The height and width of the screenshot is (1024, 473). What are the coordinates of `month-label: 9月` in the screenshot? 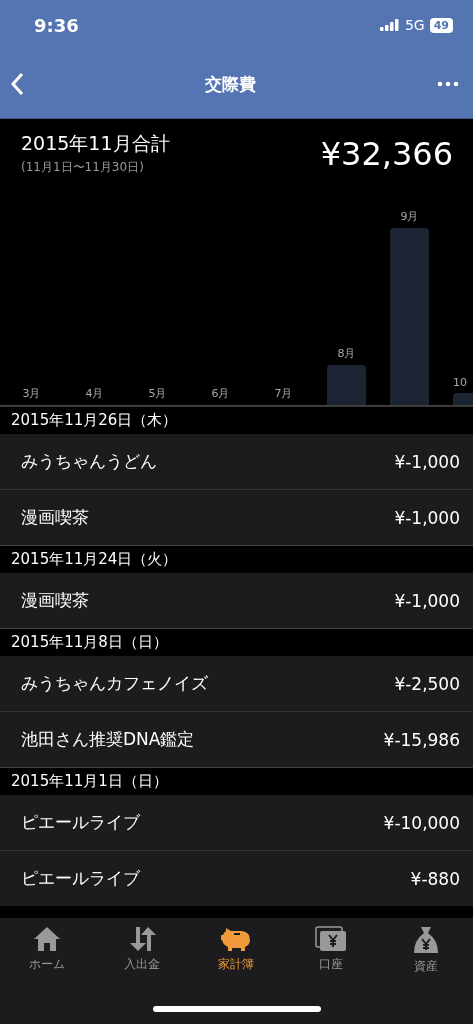 It's located at (409, 216).